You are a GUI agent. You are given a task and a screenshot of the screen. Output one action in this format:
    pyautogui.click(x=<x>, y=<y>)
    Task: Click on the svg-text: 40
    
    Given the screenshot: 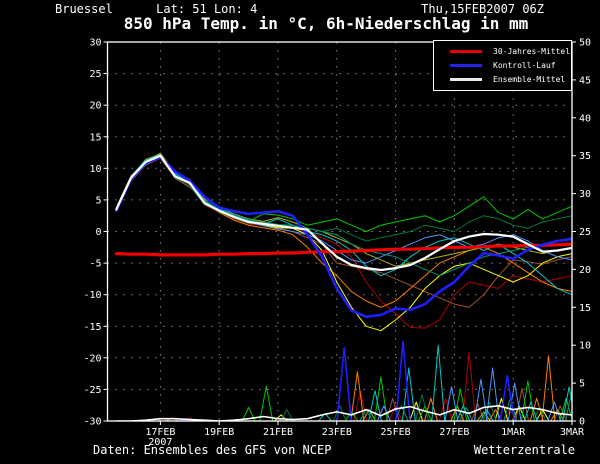 What is the action you would take?
    pyautogui.click(x=585, y=118)
    